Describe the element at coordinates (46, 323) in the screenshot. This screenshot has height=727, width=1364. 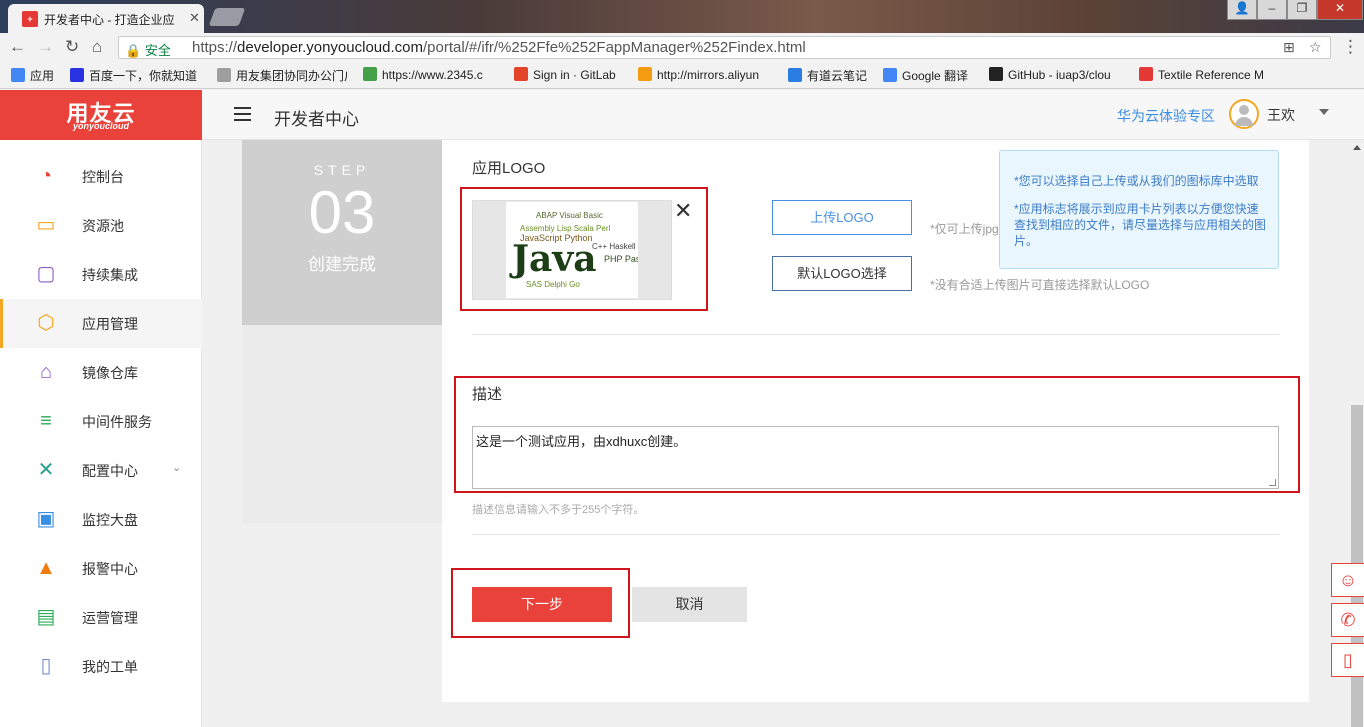
I see `cubes-icon: ⬡` at that location.